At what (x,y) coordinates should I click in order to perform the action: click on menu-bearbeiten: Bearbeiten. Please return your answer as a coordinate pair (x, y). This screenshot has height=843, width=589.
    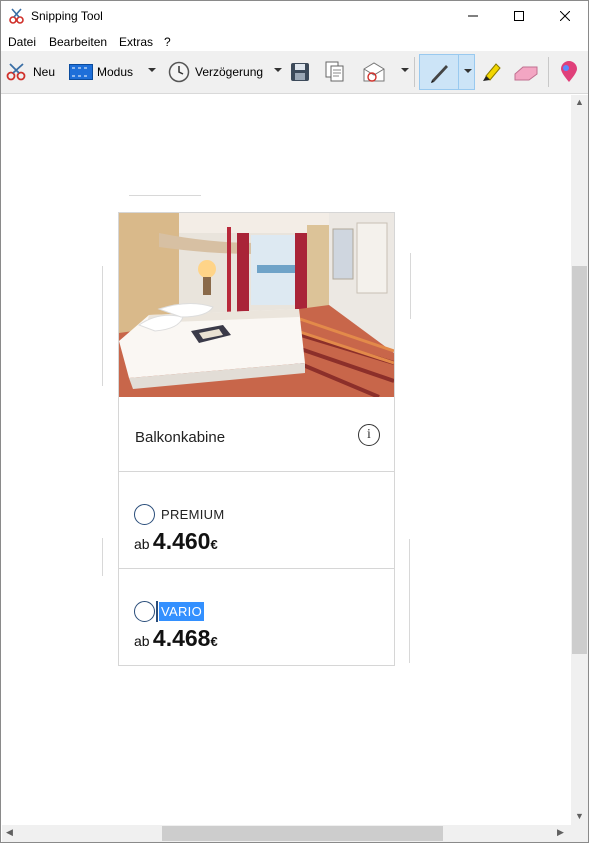
    Looking at the image, I should click on (78, 42).